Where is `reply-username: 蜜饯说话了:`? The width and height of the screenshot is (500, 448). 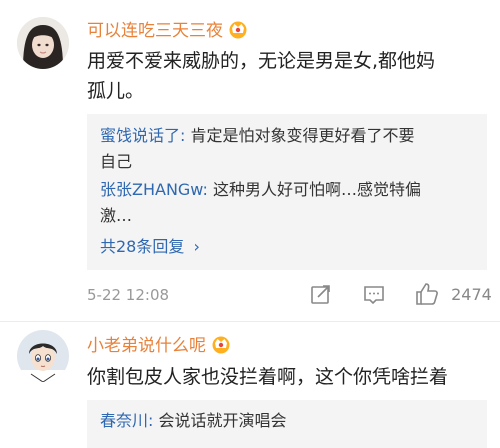
reply-username: 蜜饯说话了: is located at coordinates (142, 135).